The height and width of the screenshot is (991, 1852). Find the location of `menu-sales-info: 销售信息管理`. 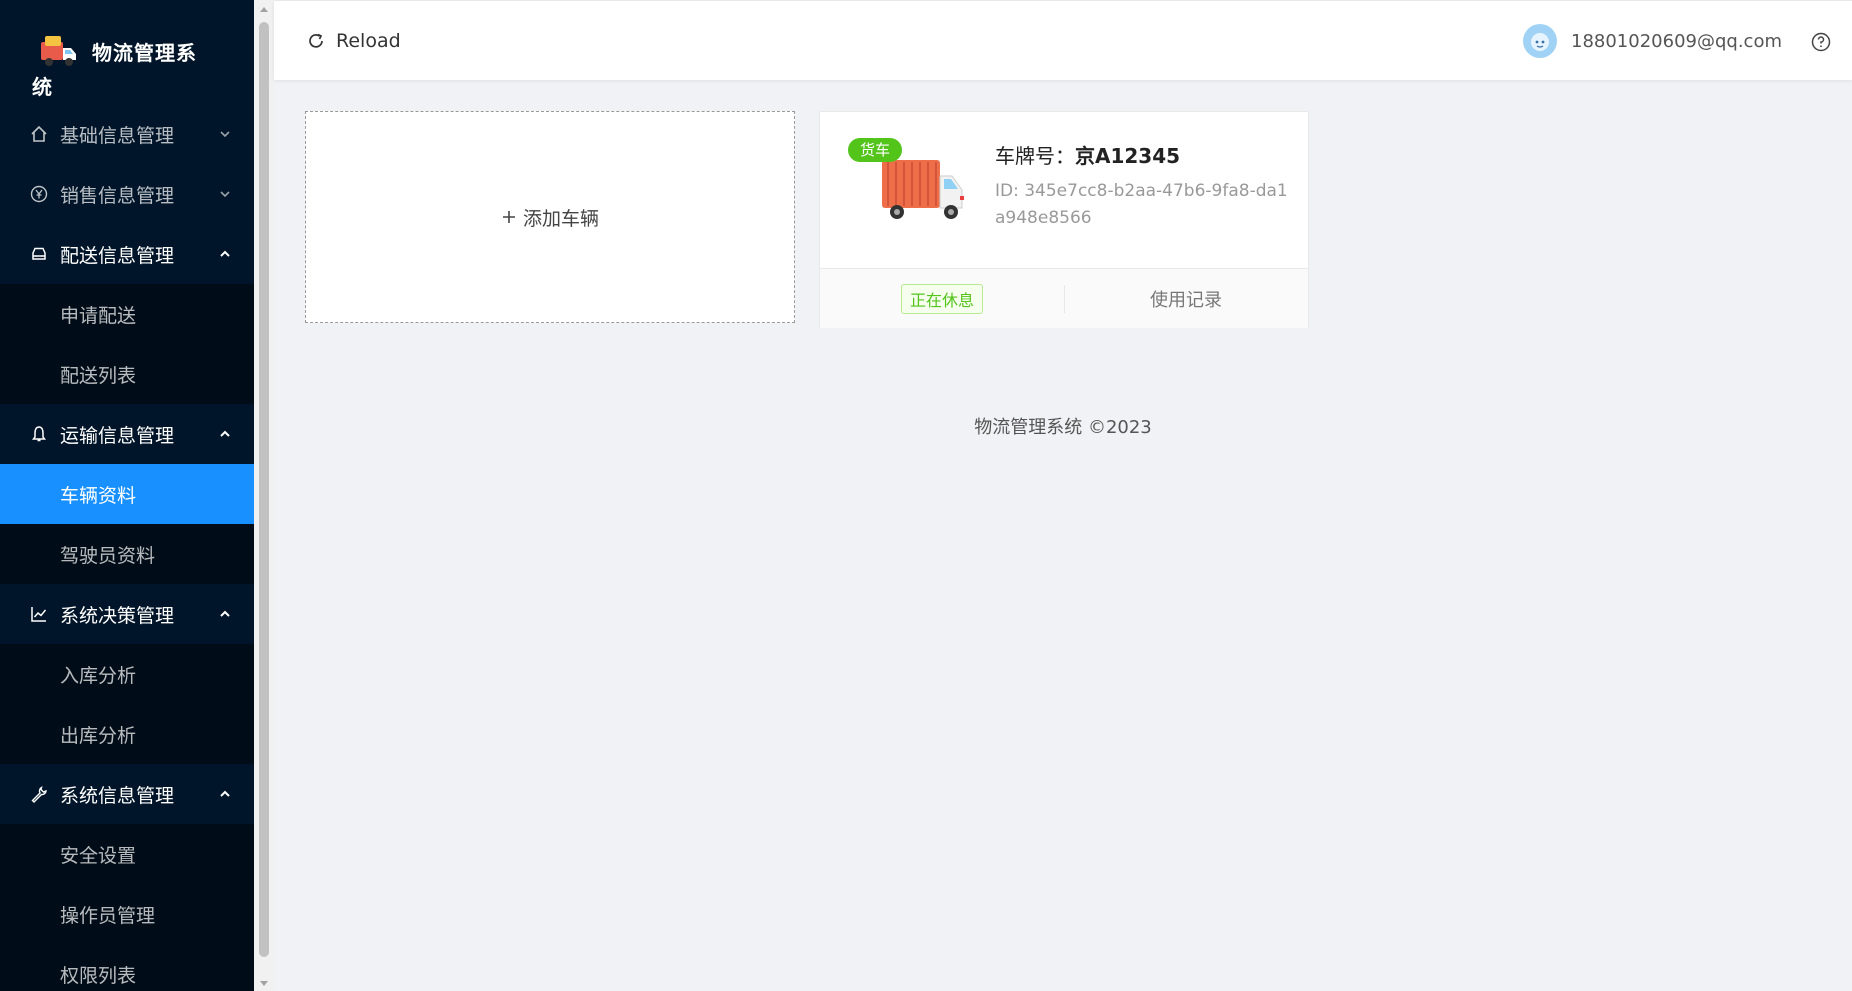

menu-sales-info: 销售信息管理 is located at coordinates (127, 194).